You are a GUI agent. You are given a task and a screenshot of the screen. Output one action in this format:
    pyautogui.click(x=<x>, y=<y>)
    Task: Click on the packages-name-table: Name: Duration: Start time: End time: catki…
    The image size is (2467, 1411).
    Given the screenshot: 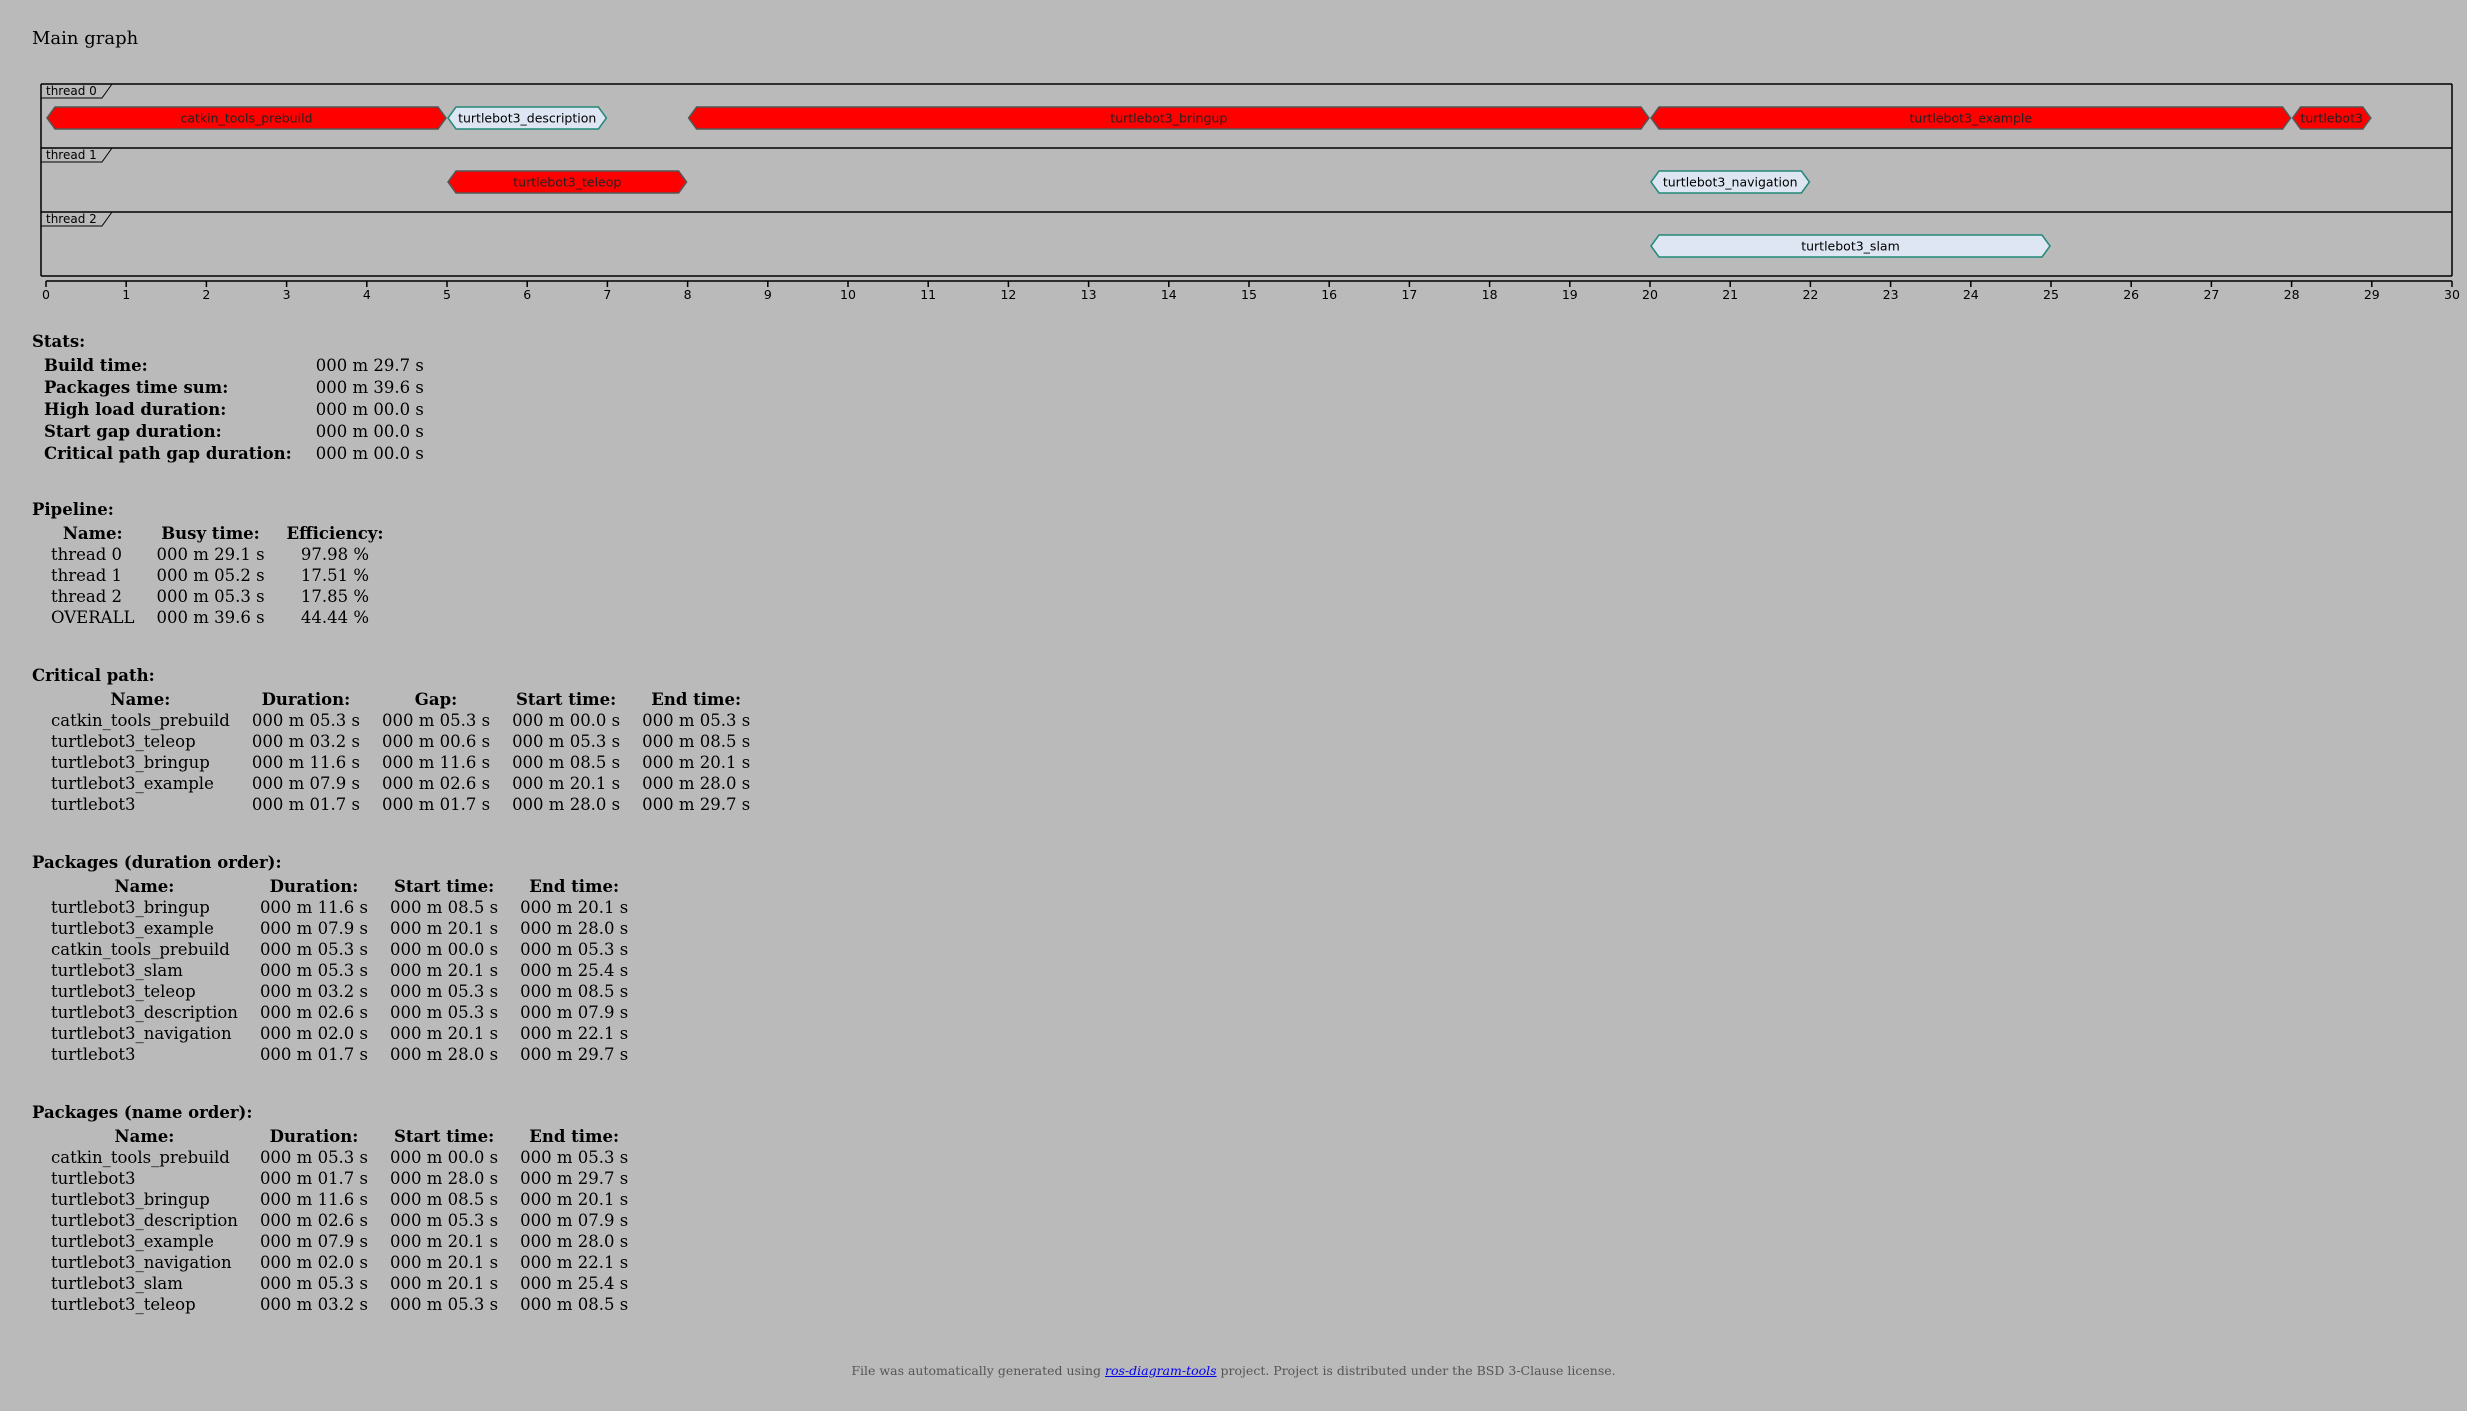 What is the action you would take?
    pyautogui.click(x=339, y=1220)
    